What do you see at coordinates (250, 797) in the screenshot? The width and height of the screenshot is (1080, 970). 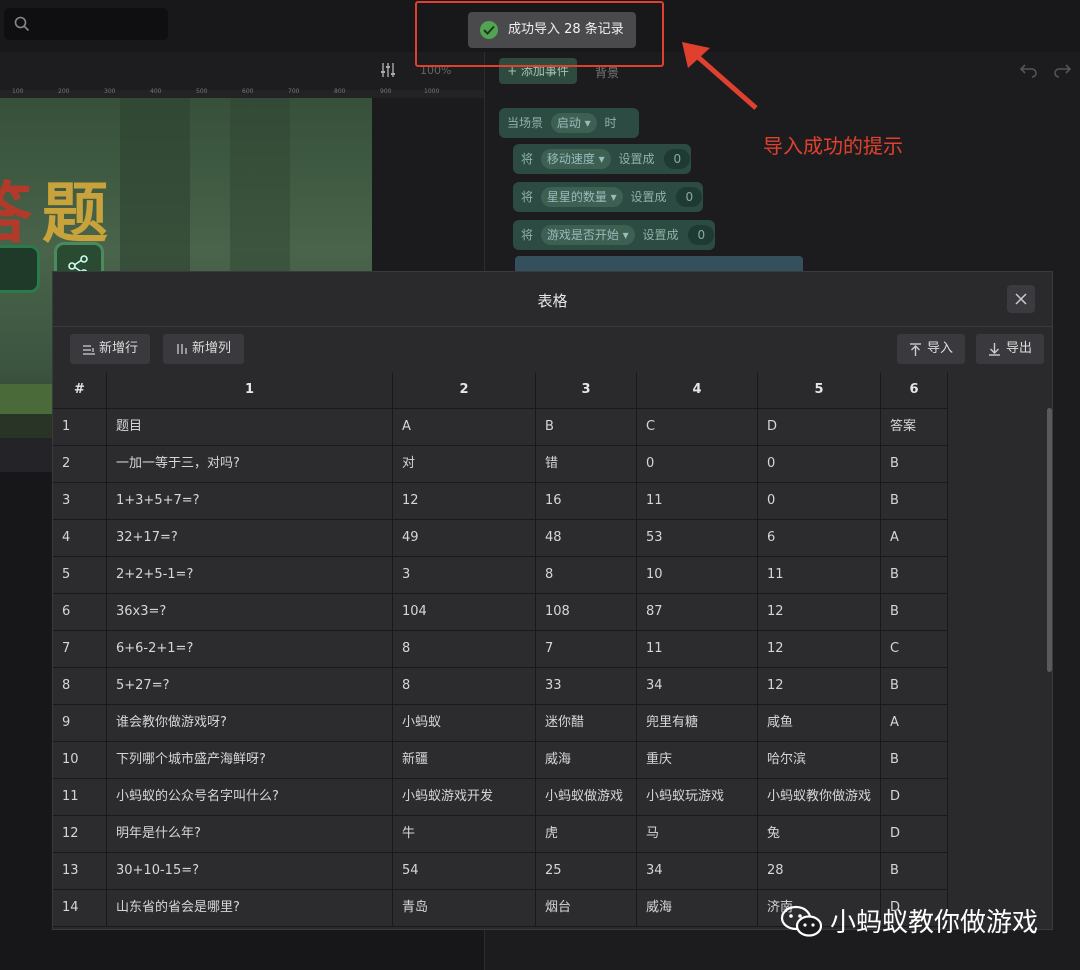 I see `table-cell: 小蚂蚁的公众号名字叫什么?` at bounding box center [250, 797].